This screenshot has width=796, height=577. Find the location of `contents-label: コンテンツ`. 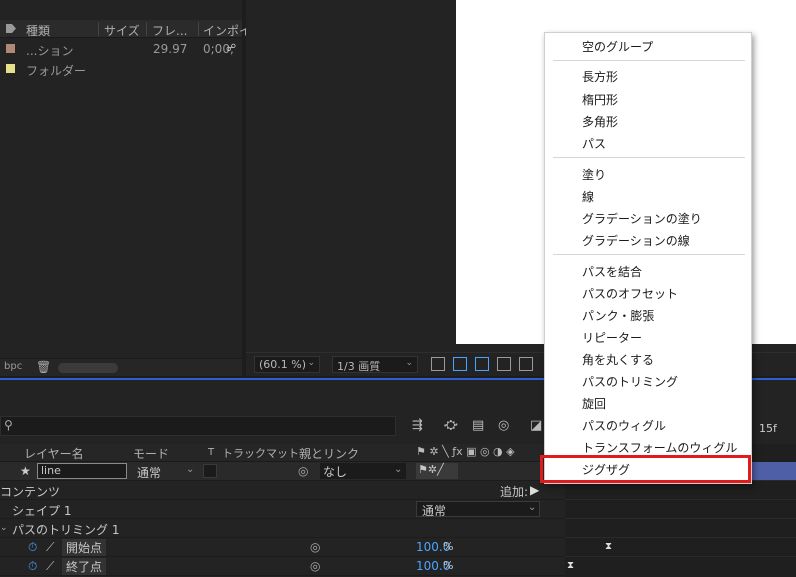

contents-label: コンテンツ is located at coordinates (30, 492).